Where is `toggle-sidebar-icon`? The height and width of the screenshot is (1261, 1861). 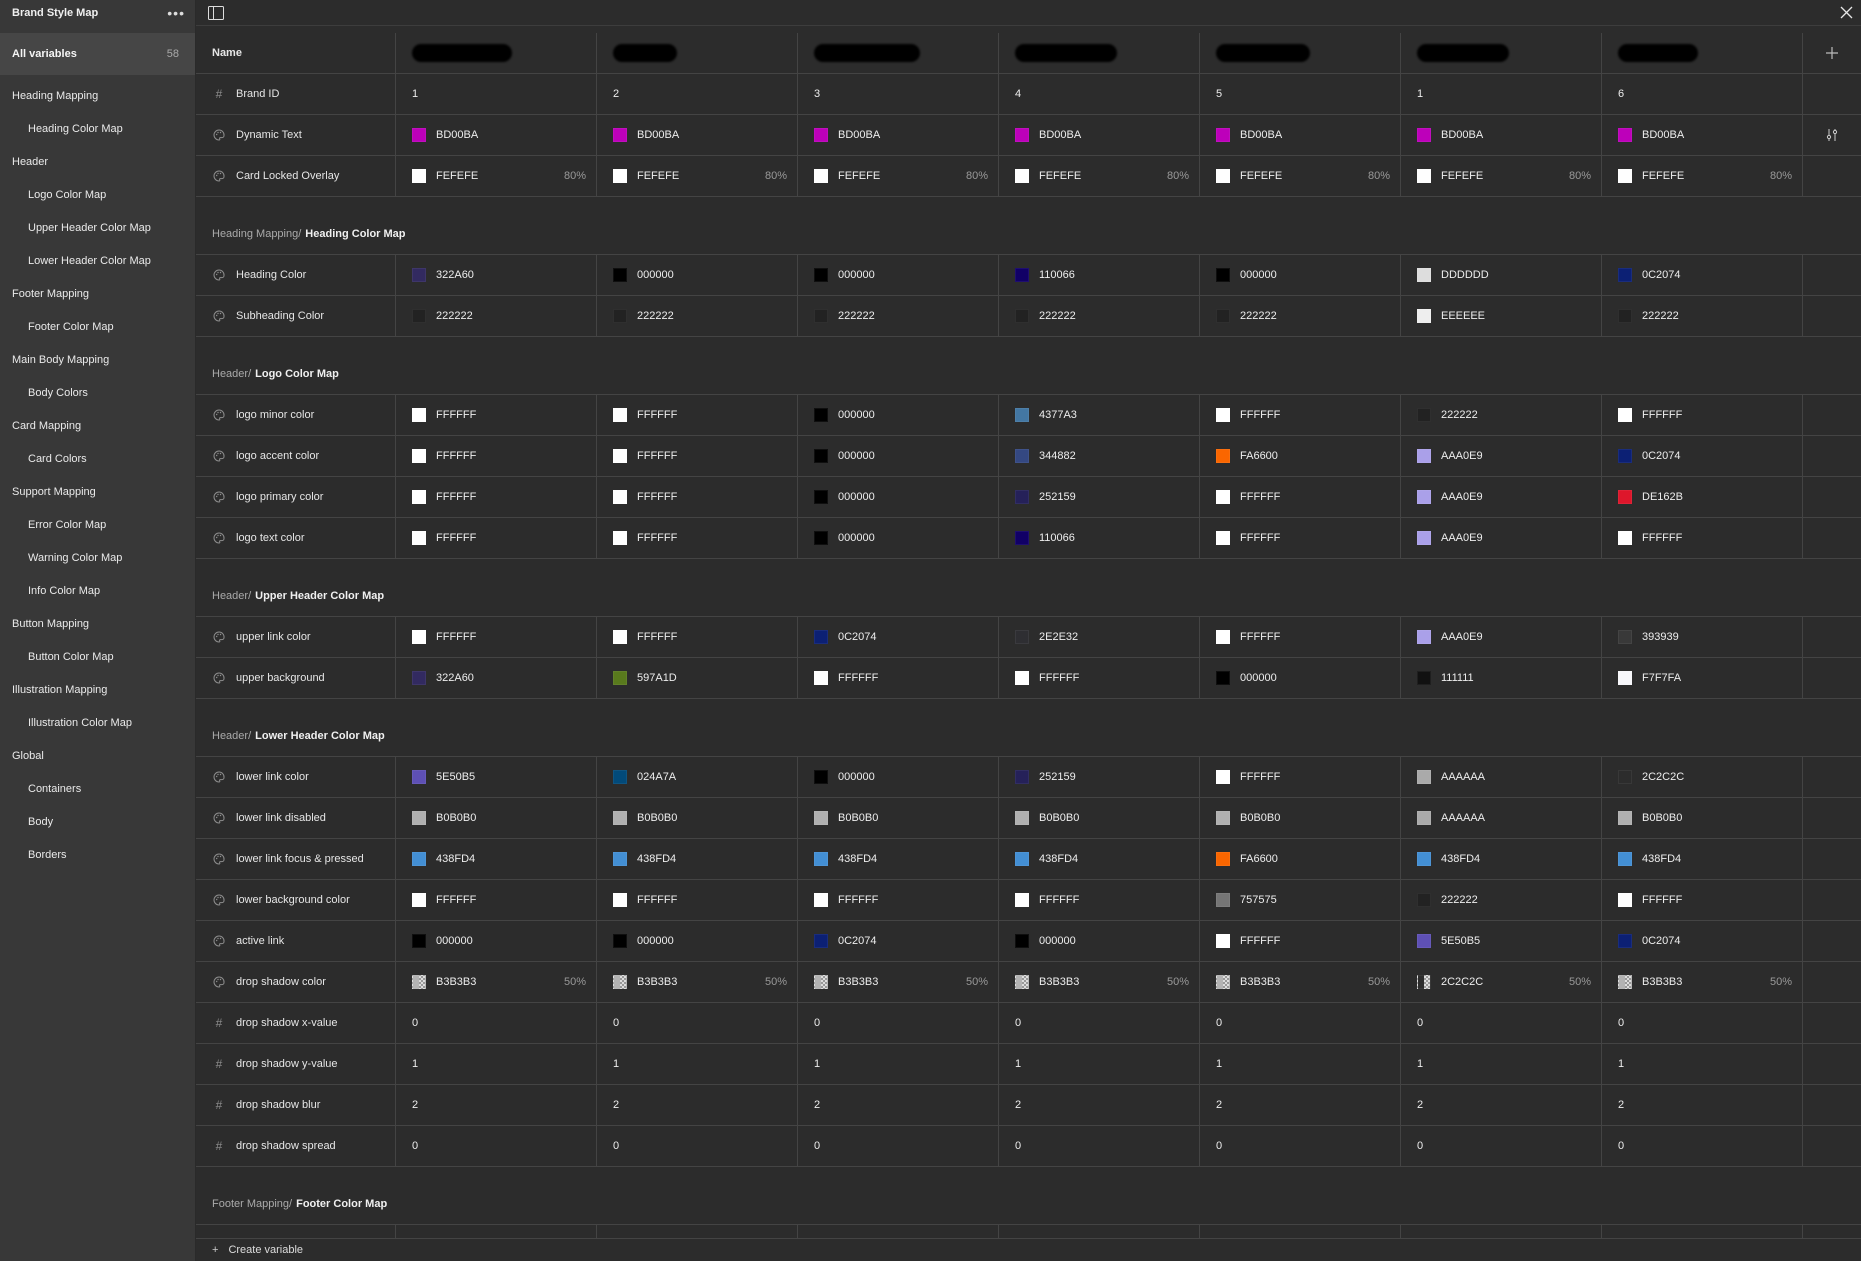 toggle-sidebar-icon is located at coordinates (216, 12).